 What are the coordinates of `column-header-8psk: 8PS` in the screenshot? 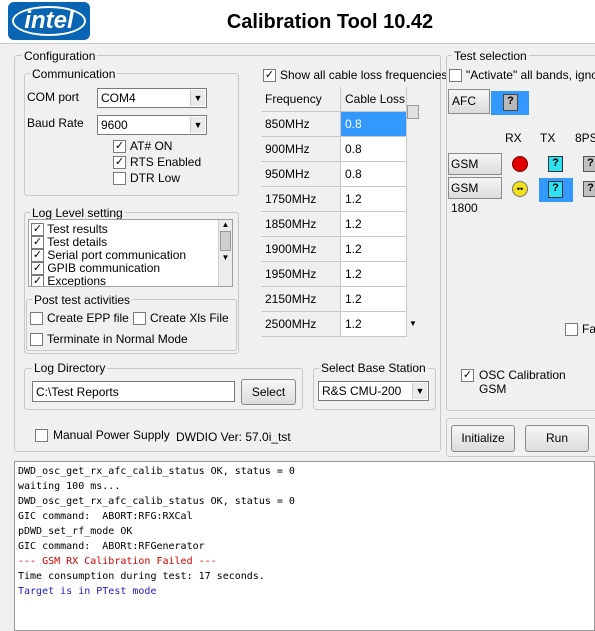 It's located at (585, 138).